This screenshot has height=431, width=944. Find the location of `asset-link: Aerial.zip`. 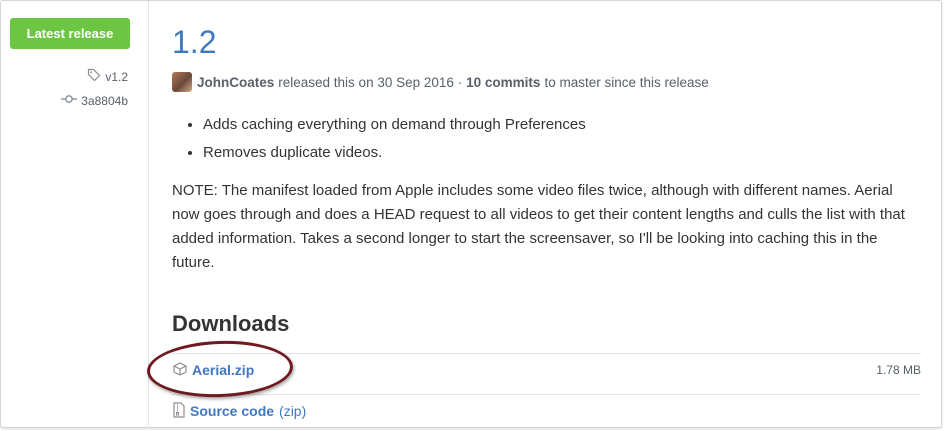

asset-link: Aerial.zip is located at coordinates (223, 370).